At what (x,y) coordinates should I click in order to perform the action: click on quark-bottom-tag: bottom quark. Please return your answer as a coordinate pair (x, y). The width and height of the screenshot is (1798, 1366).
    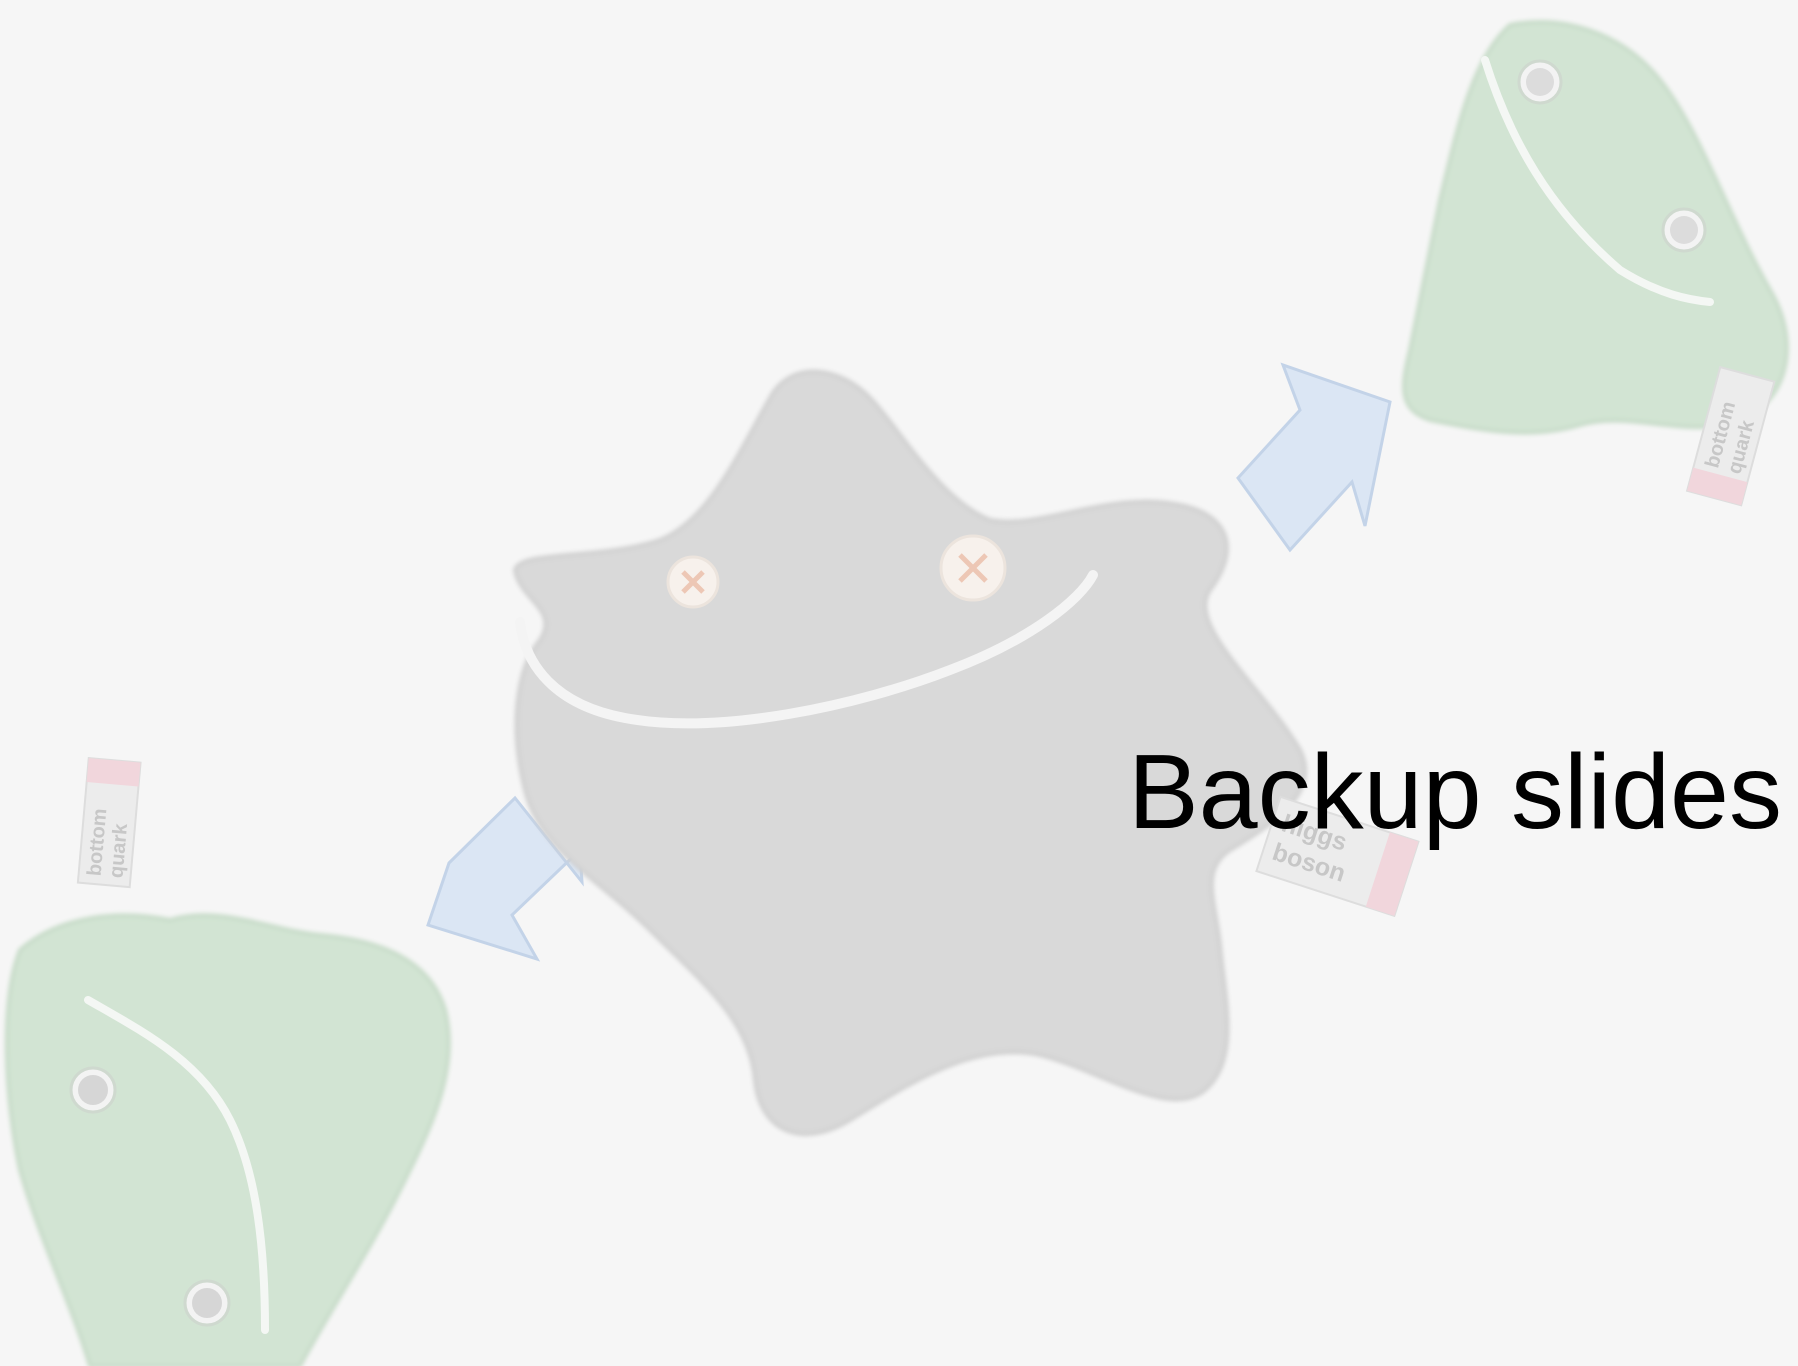
    Looking at the image, I should click on (109, 822).